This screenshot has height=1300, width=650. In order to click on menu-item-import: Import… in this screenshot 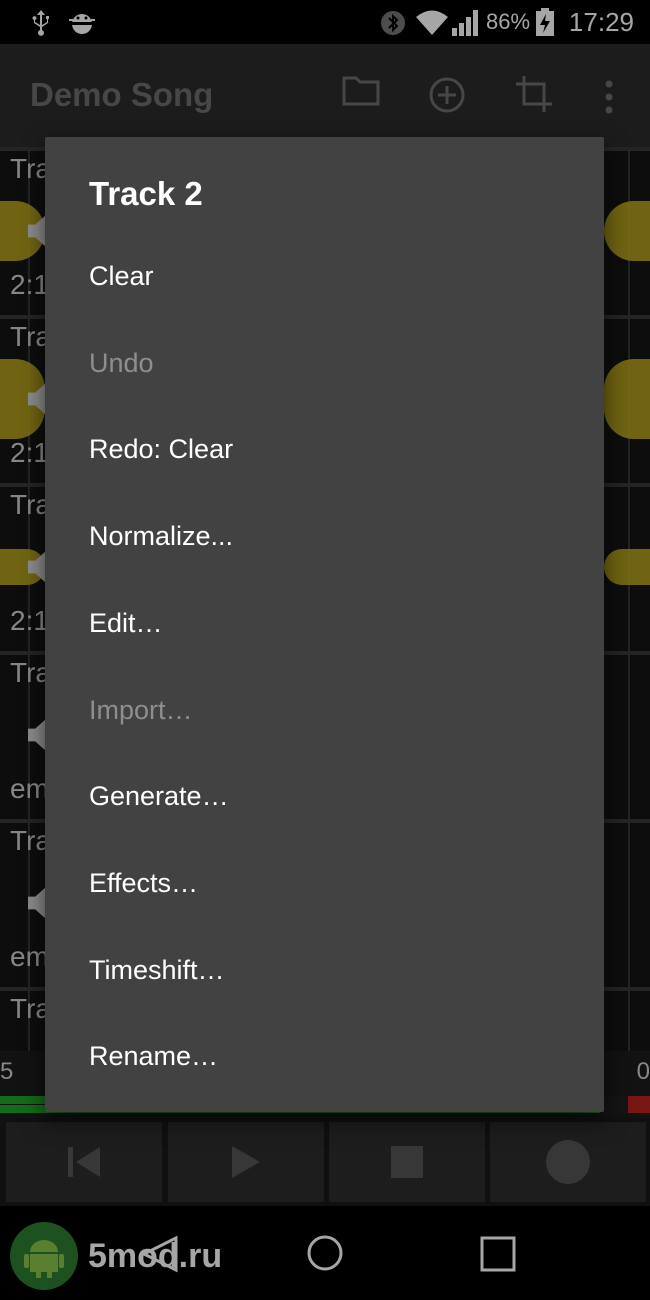, I will do `click(141, 710)`.